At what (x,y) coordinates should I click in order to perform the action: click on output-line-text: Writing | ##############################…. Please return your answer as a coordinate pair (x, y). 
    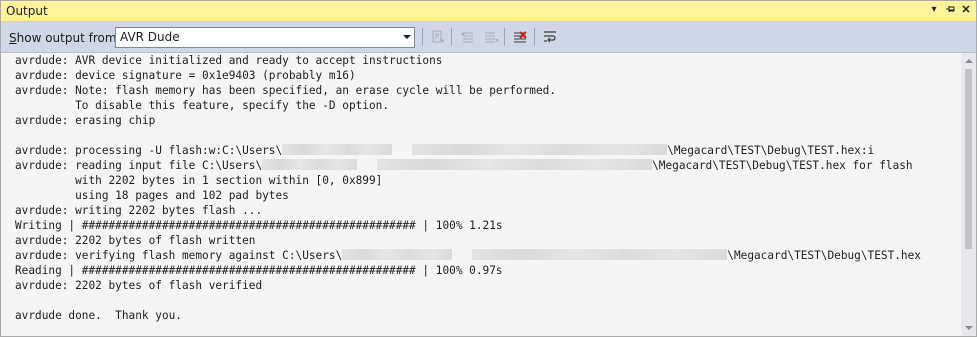
    Looking at the image, I should click on (259, 225).